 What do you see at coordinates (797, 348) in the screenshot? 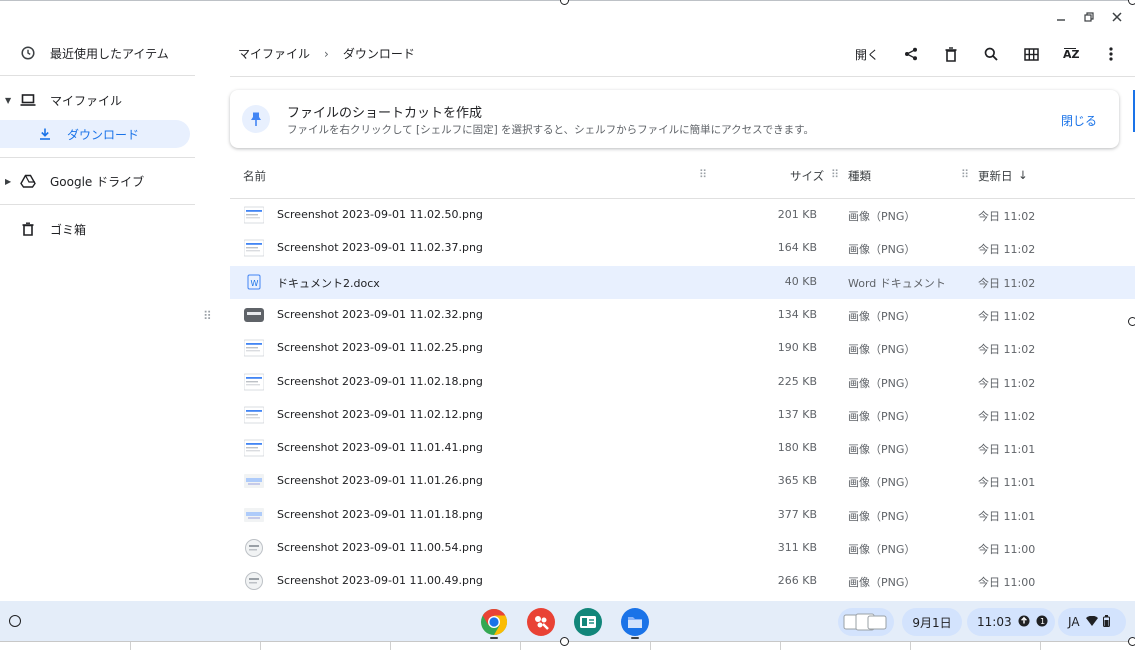
I see `file-size: 190 KB` at bounding box center [797, 348].